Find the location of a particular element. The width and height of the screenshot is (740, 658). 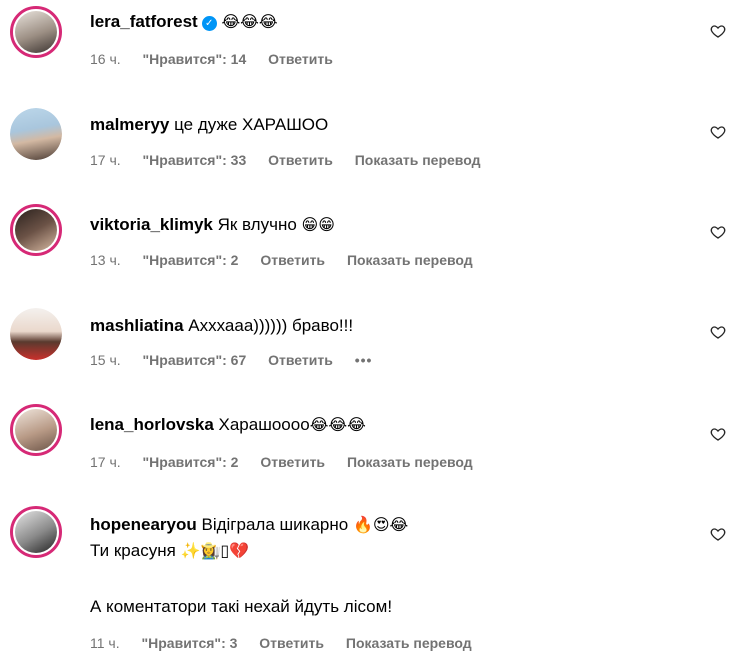

comment-text: це дуже ХАРАШОО is located at coordinates (251, 124).